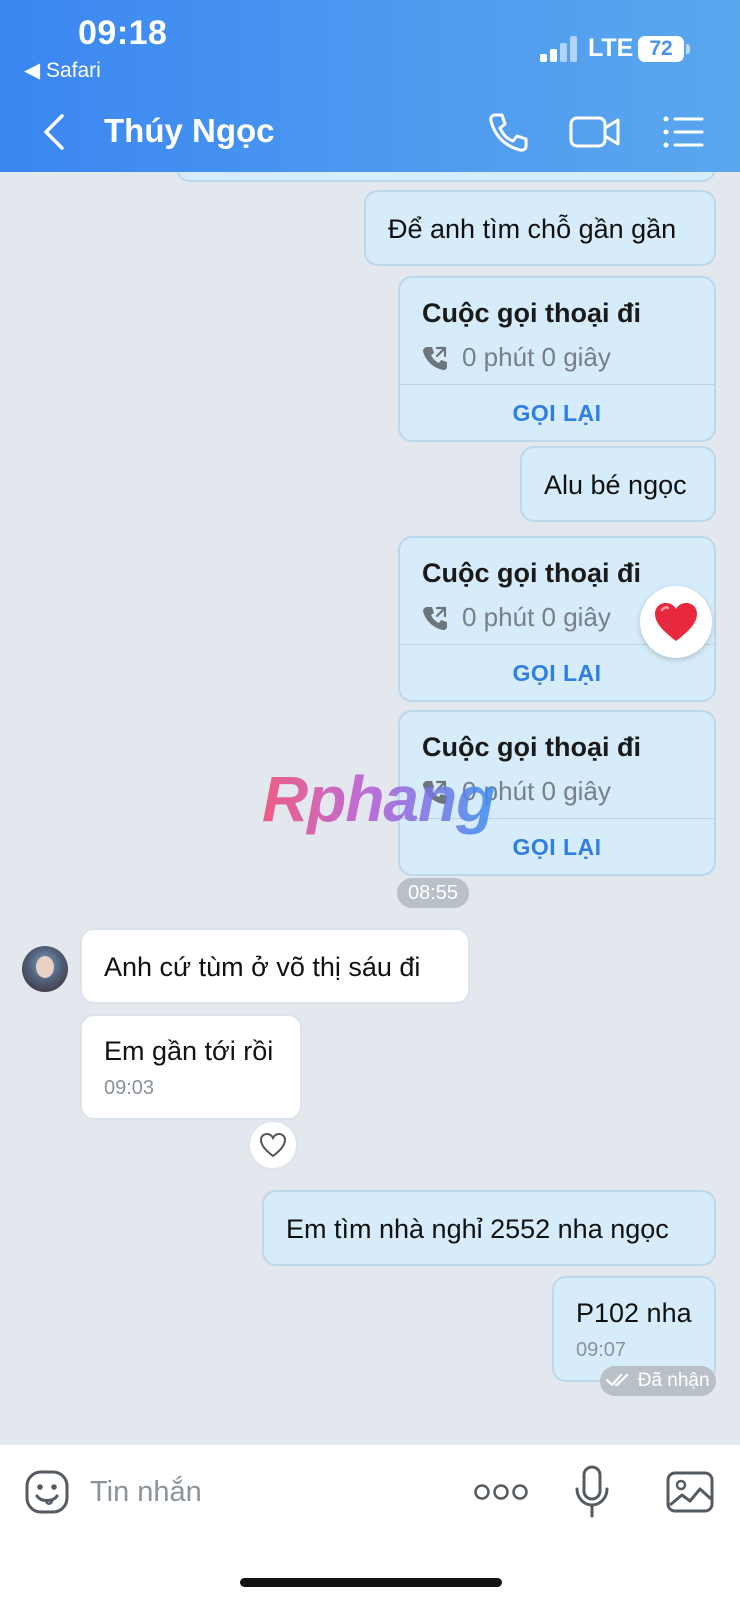 Image resolution: width=740 pixels, height=1600 pixels. Describe the element at coordinates (501, 1492) in the screenshot. I see `more-icon` at that location.